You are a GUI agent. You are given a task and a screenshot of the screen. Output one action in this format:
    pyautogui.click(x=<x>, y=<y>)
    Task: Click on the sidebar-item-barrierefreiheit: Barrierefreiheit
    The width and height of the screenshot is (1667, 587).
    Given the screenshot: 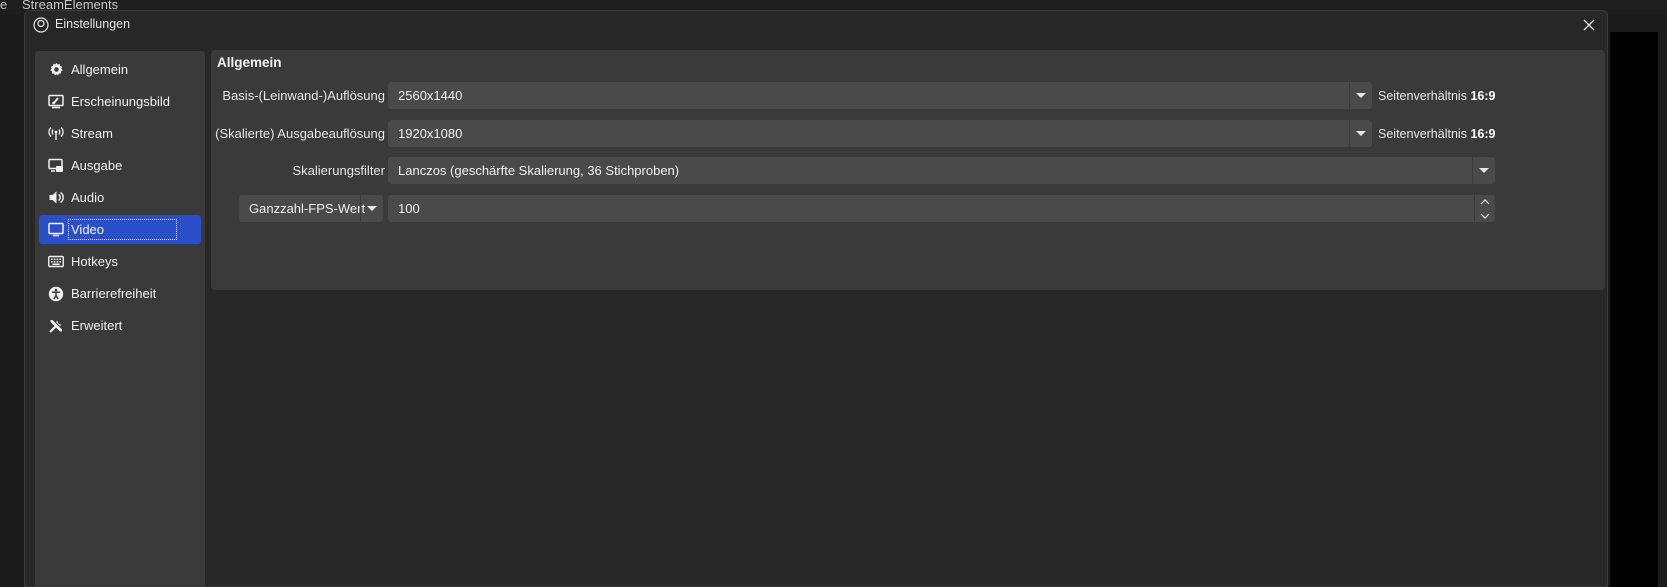 What is the action you would take?
    pyautogui.click(x=120, y=293)
    